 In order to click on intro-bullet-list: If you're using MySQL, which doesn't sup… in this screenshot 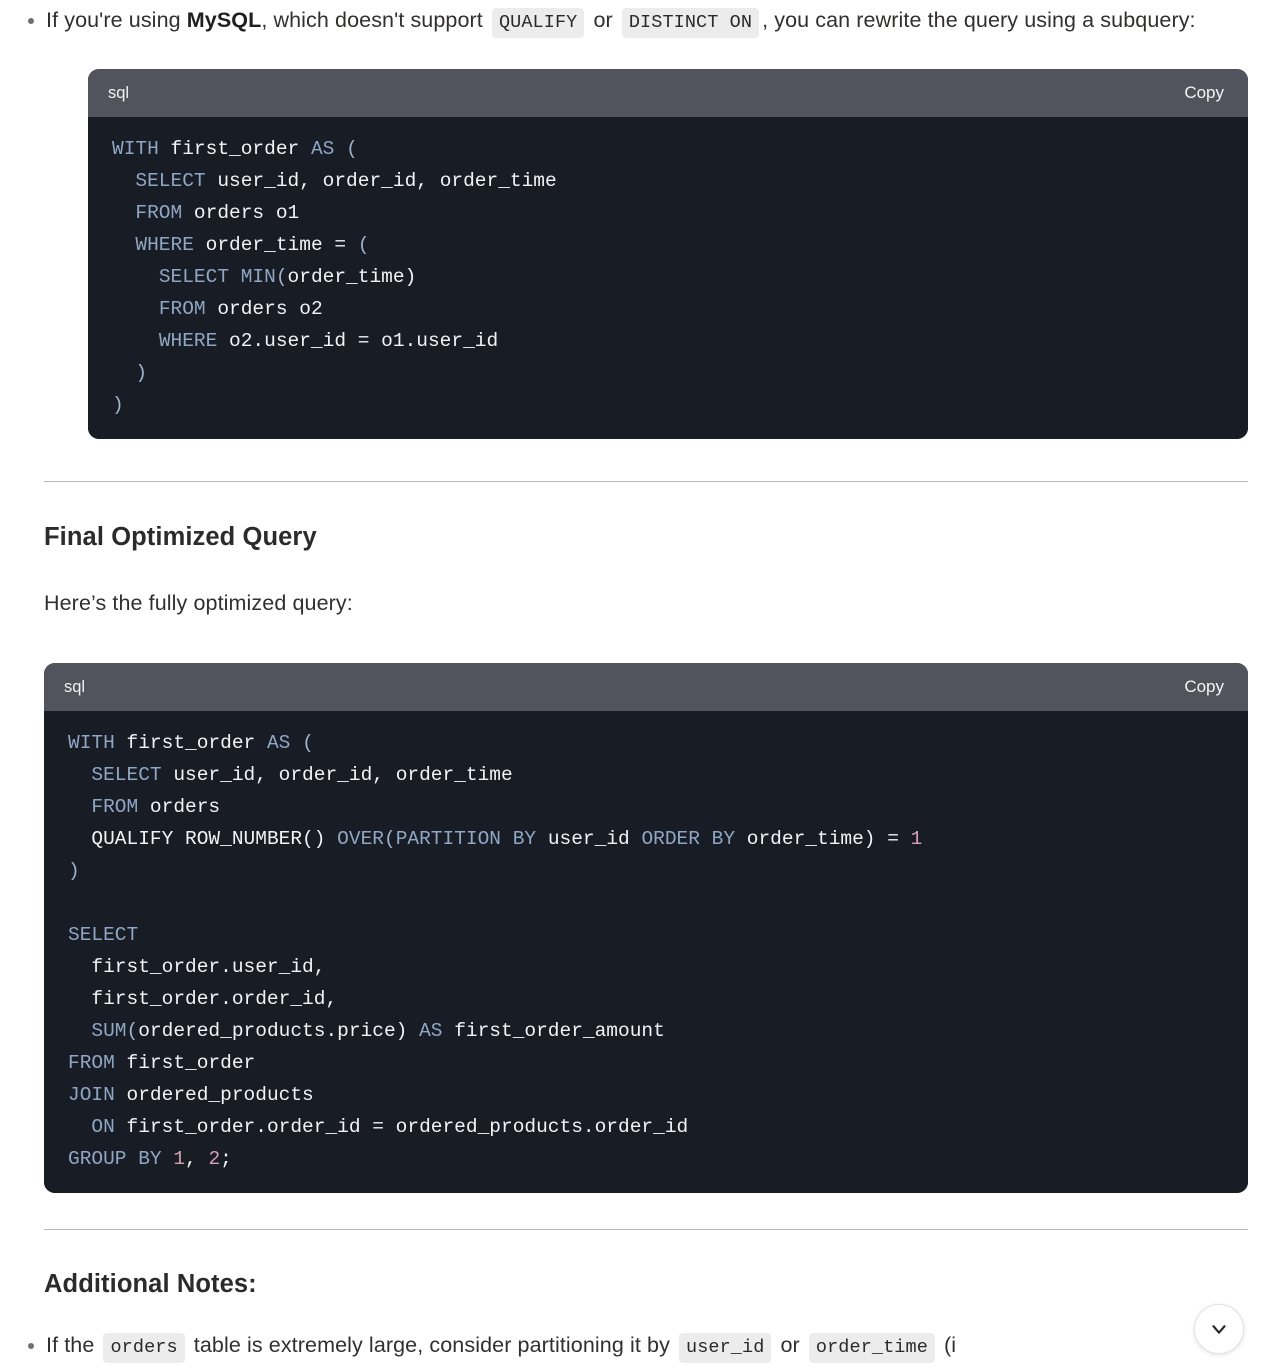, I will do `click(633, 23)`.